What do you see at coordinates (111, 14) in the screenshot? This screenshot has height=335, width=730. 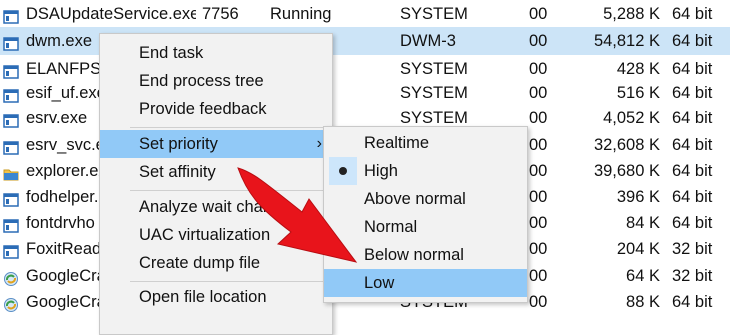 I see `process-name: DSAUpdateService.exe` at bounding box center [111, 14].